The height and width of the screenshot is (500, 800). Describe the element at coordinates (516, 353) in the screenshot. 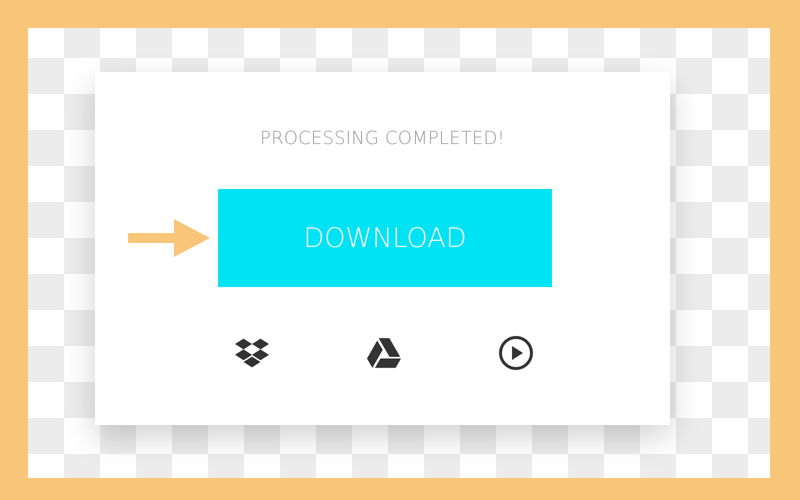

I see `play-icon` at that location.